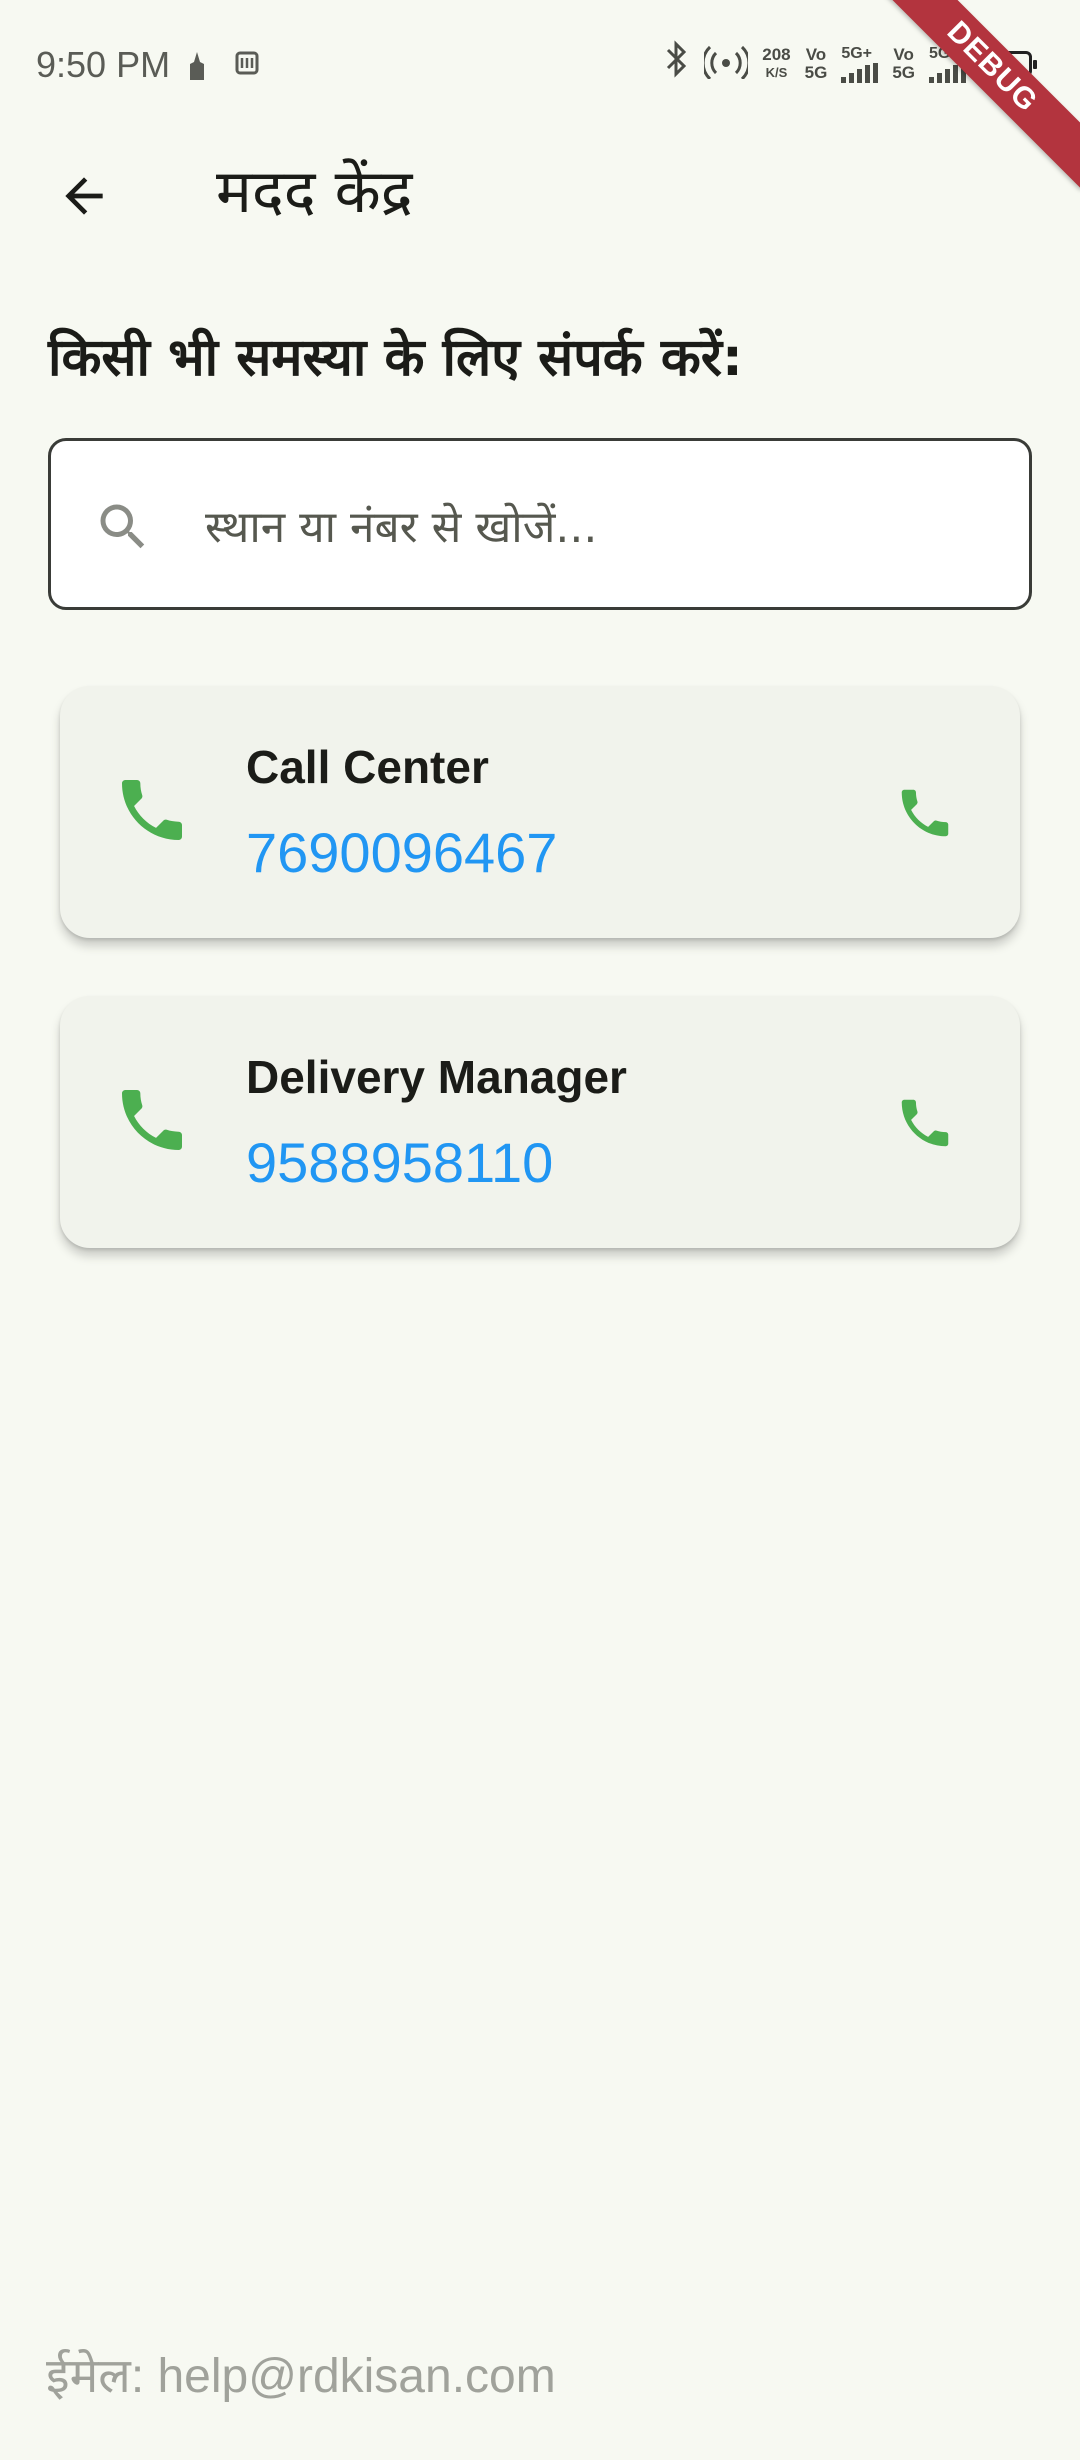 The width and height of the screenshot is (1080, 2460). What do you see at coordinates (677, 63) in the screenshot?
I see `bluetooth-icon` at bounding box center [677, 63].